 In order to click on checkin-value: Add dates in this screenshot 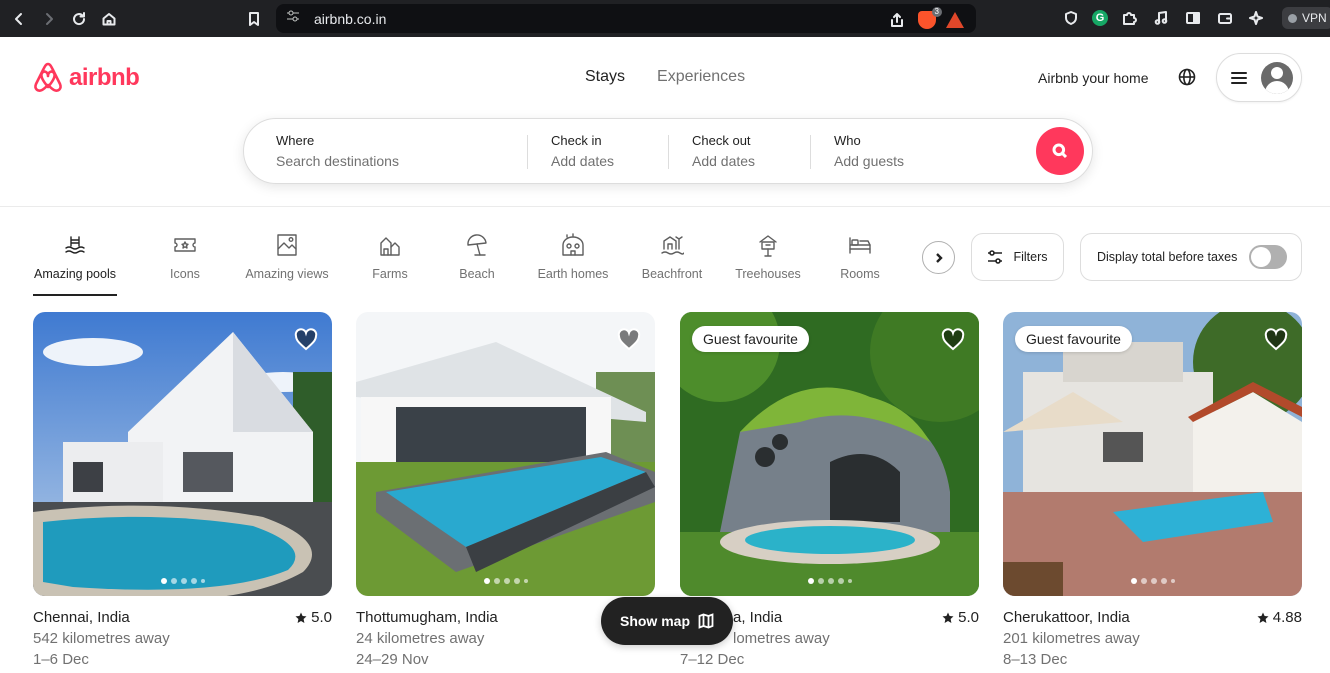, I will do `click(583, 161)`.